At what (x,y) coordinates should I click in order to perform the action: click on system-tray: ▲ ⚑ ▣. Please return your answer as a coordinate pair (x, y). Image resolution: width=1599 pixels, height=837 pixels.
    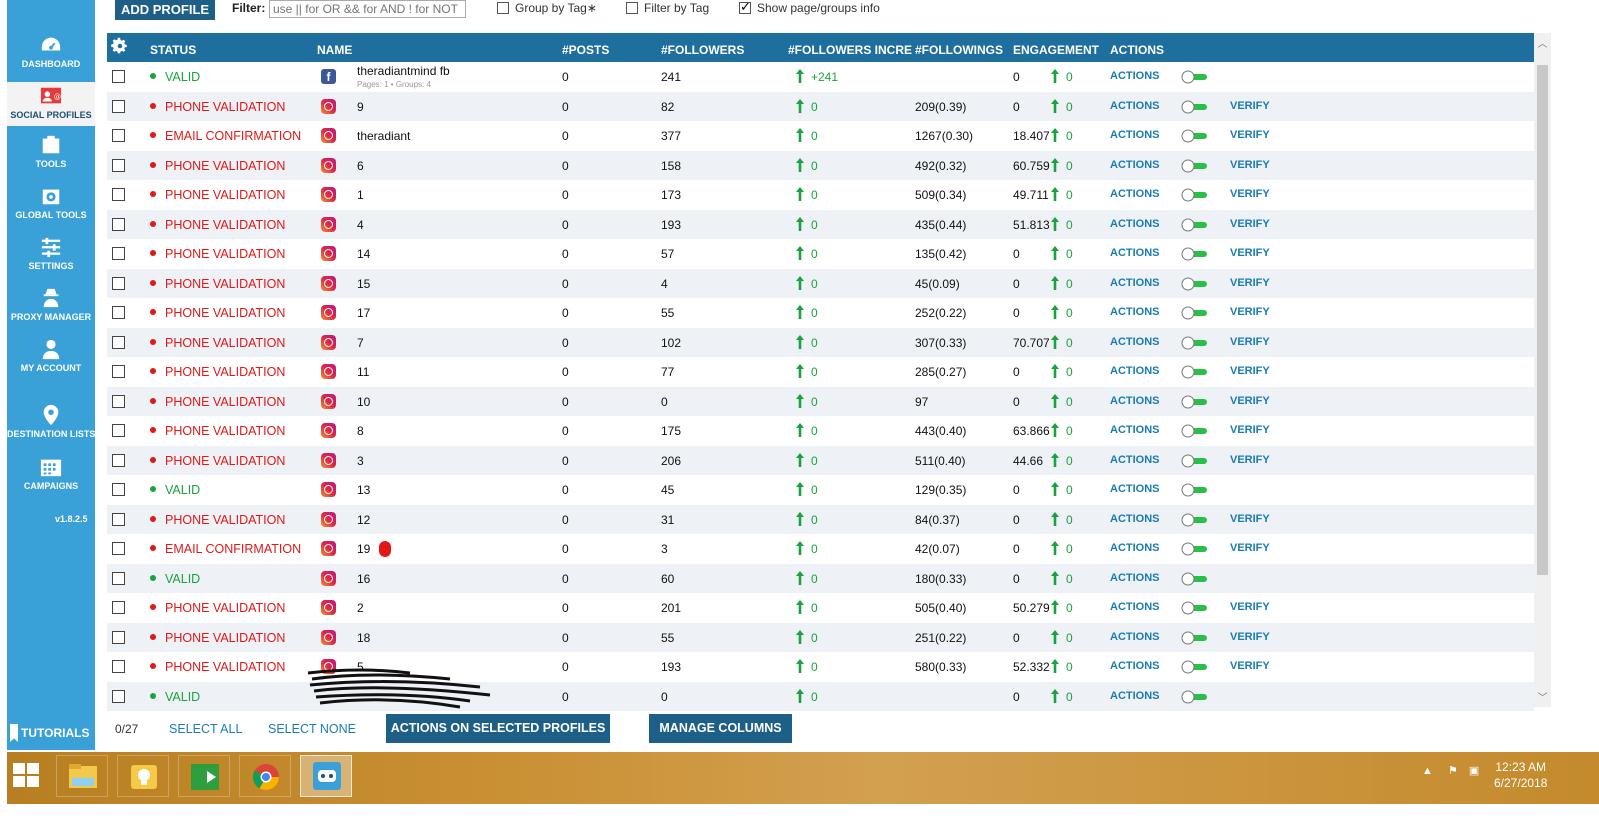
    Looking at the image, I should click on (1450, 770).